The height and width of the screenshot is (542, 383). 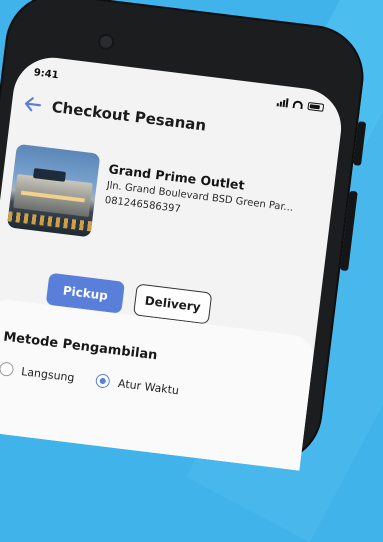 I want to click on section-title: Metode Pengambilan, so click(x=80, y=346).